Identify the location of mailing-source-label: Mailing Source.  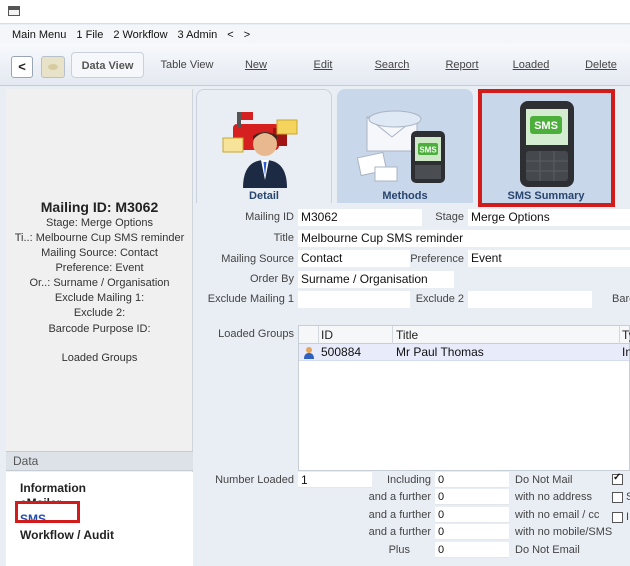
(257, 259).